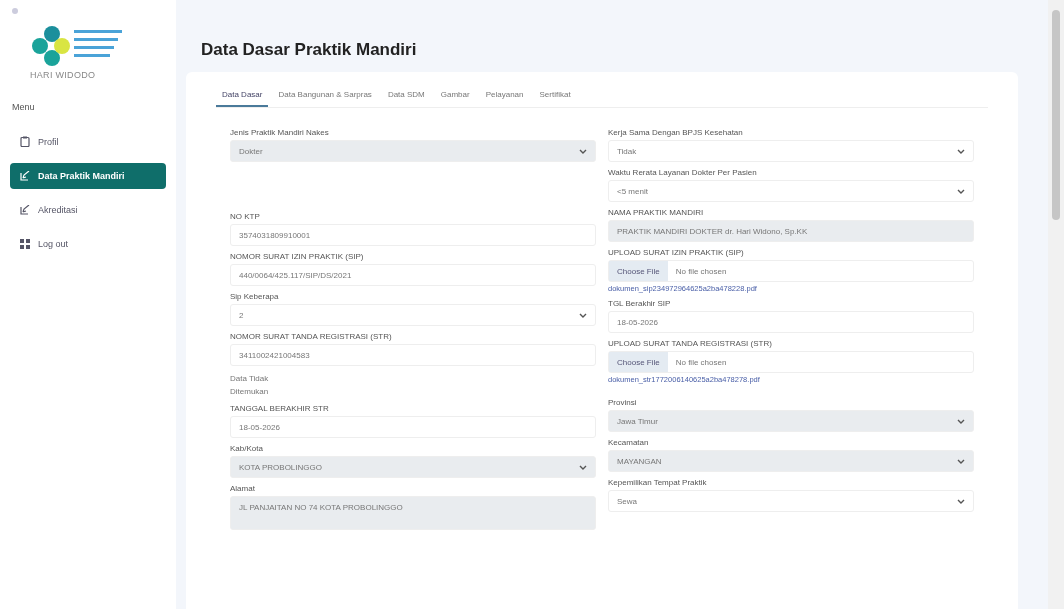  I want to click on select-field: <5 menit, so click(791, 191).